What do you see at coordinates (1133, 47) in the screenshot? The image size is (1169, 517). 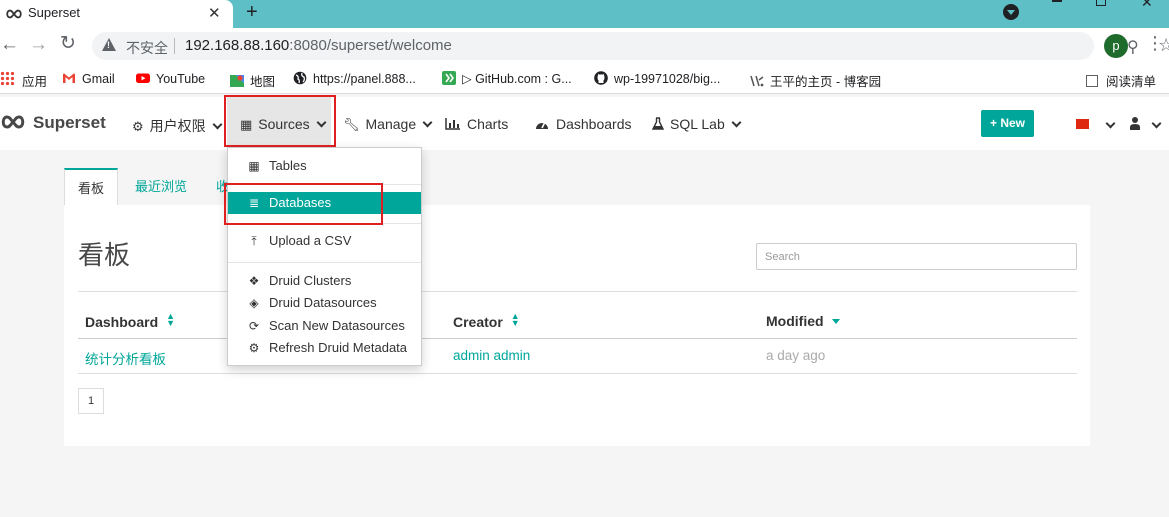 I see `zoom-icon: ⚲` at bounding box center [1133, 47].